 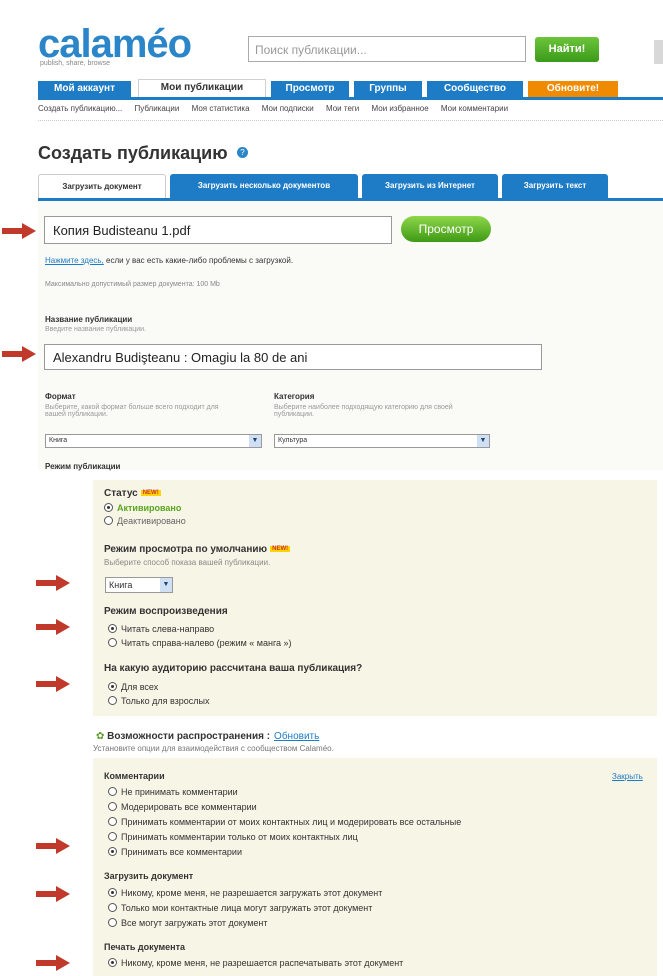 What do you see at coordinates (446, 229) in the screenshot?
I see `browse-button: Просмотр` at bounding box center [446, 229].